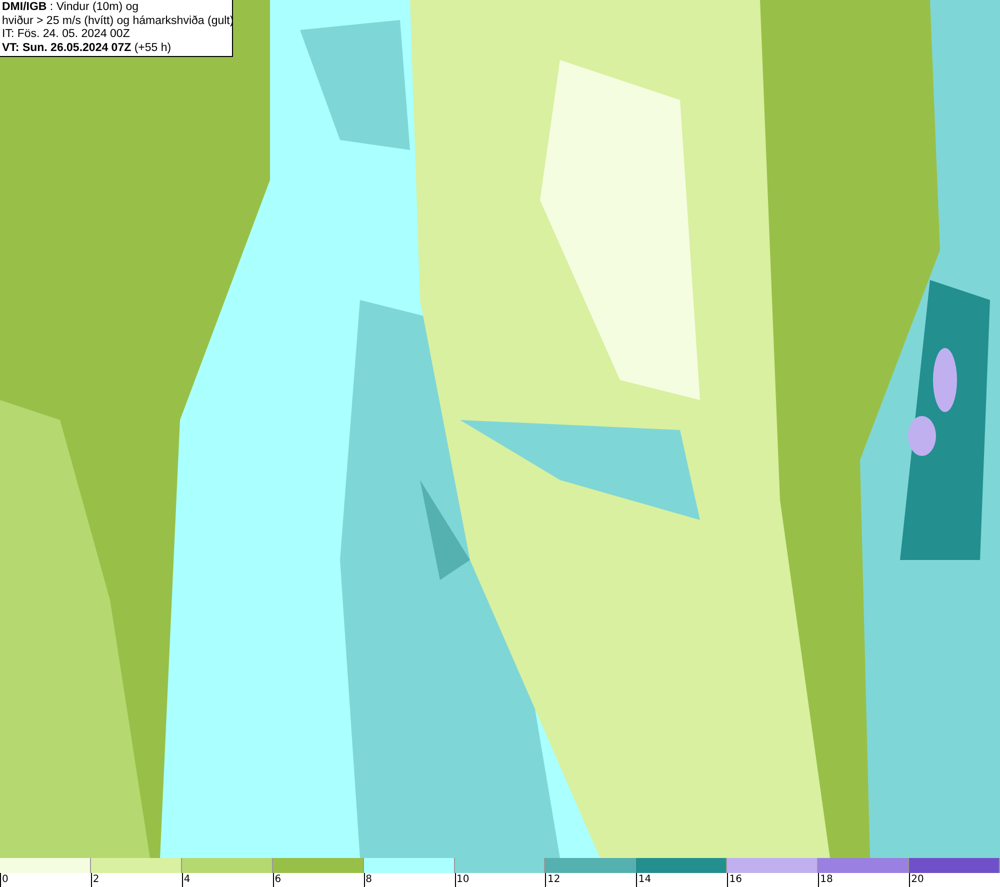 The width and height of the screenshot is (1000, 887). What do you see at coordinates (66, 35) in the screenshot?
I see `header-text: IT: Fös. 24. 05. 2024 00Z` at bounding box center [66, 35].